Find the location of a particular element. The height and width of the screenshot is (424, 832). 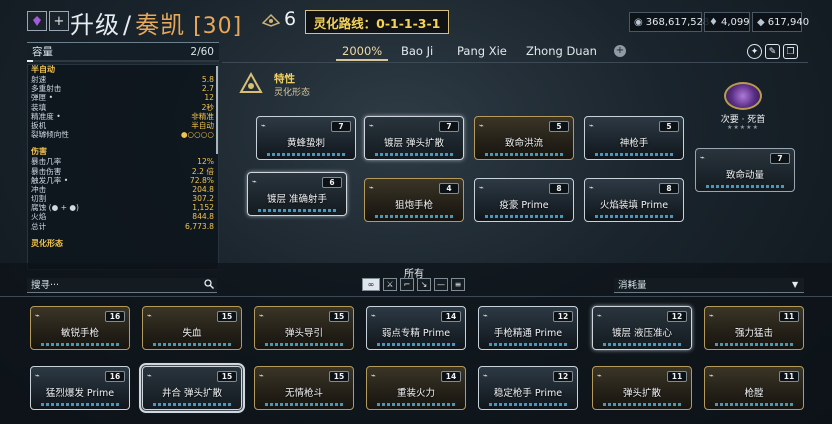

mod-rank: 5 is located at coordinates (669, 126).